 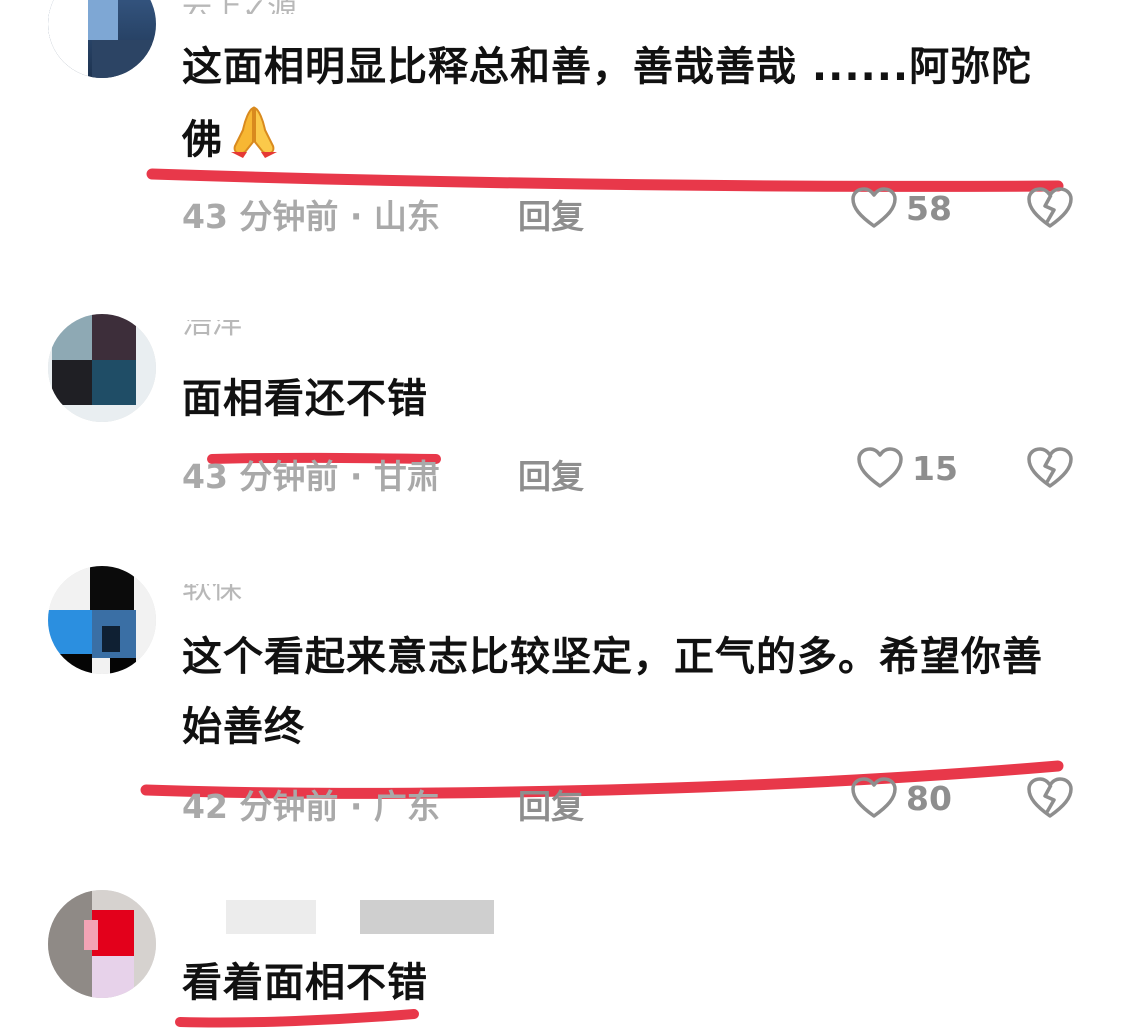 I want to click on comment-meta: 43 分钟前 · 甘肃, so click(x=311, y=476).